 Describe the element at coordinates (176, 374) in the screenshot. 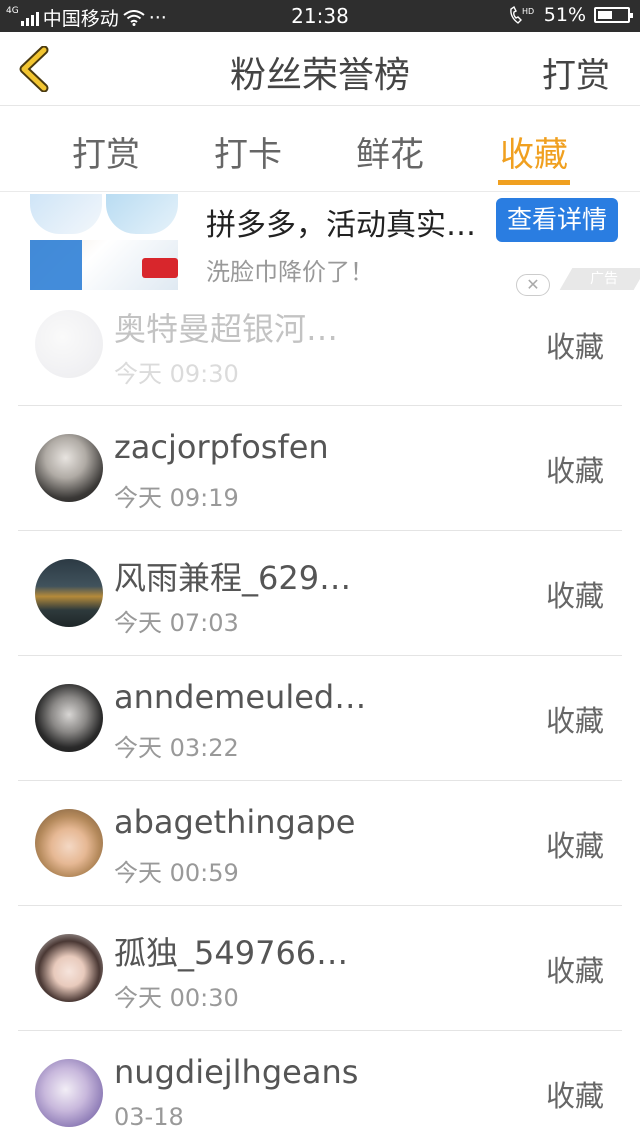

I see `favorite-time: 今天 09:30` at that location.